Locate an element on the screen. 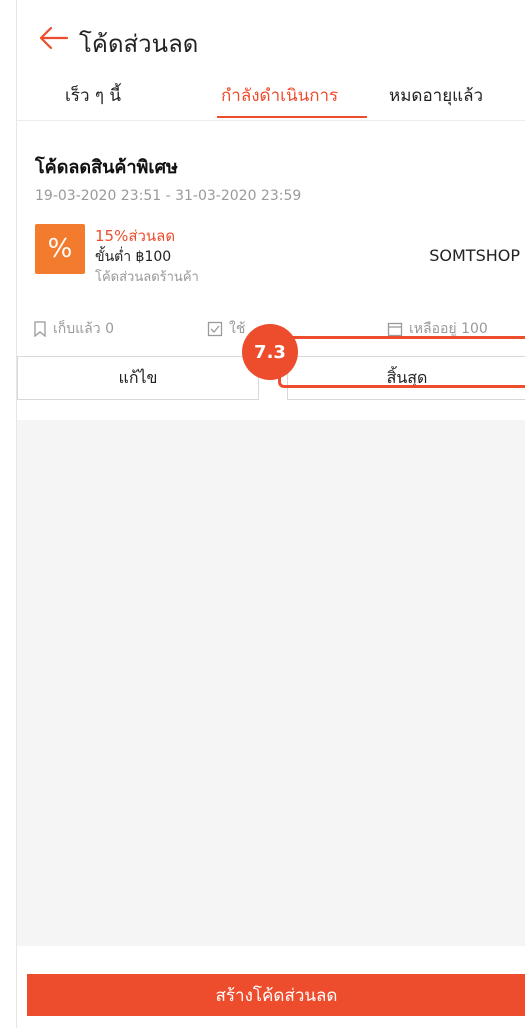 The image size is (525, 1028). tab-bar: เร็ว ๆ นี้ กำลังดำเนินการ หมดอายุแล้ว is located at coordinates (271, 100).